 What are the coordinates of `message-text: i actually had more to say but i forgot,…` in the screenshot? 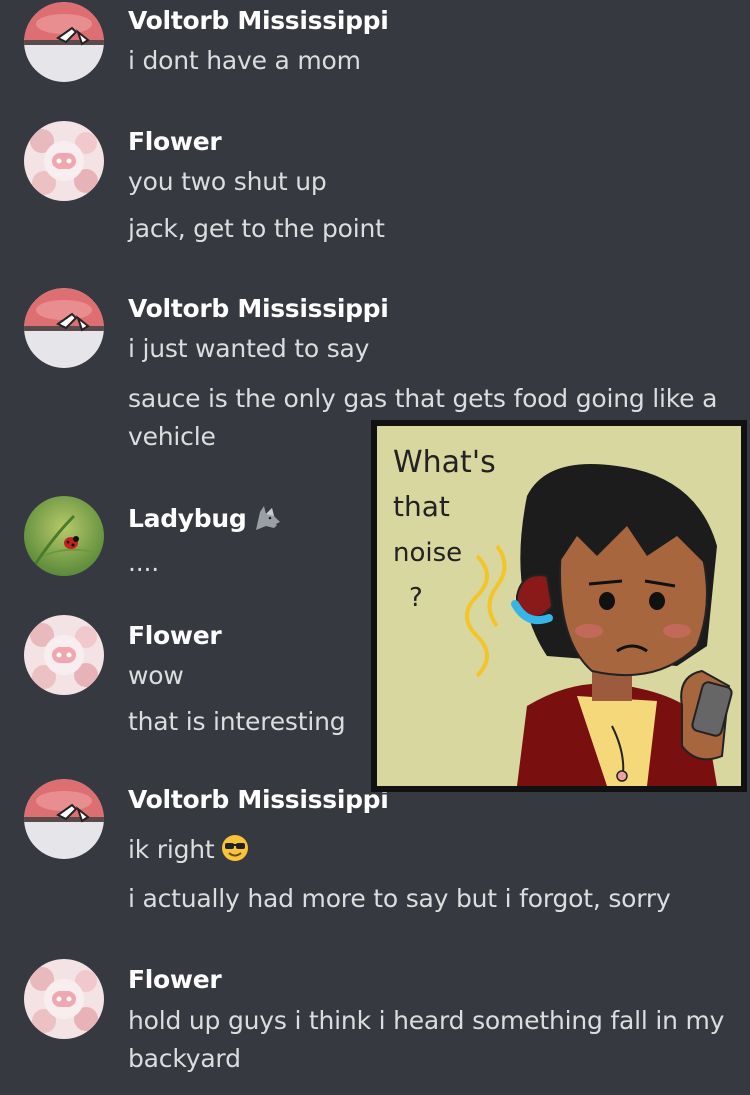 It's located at (399, 898).